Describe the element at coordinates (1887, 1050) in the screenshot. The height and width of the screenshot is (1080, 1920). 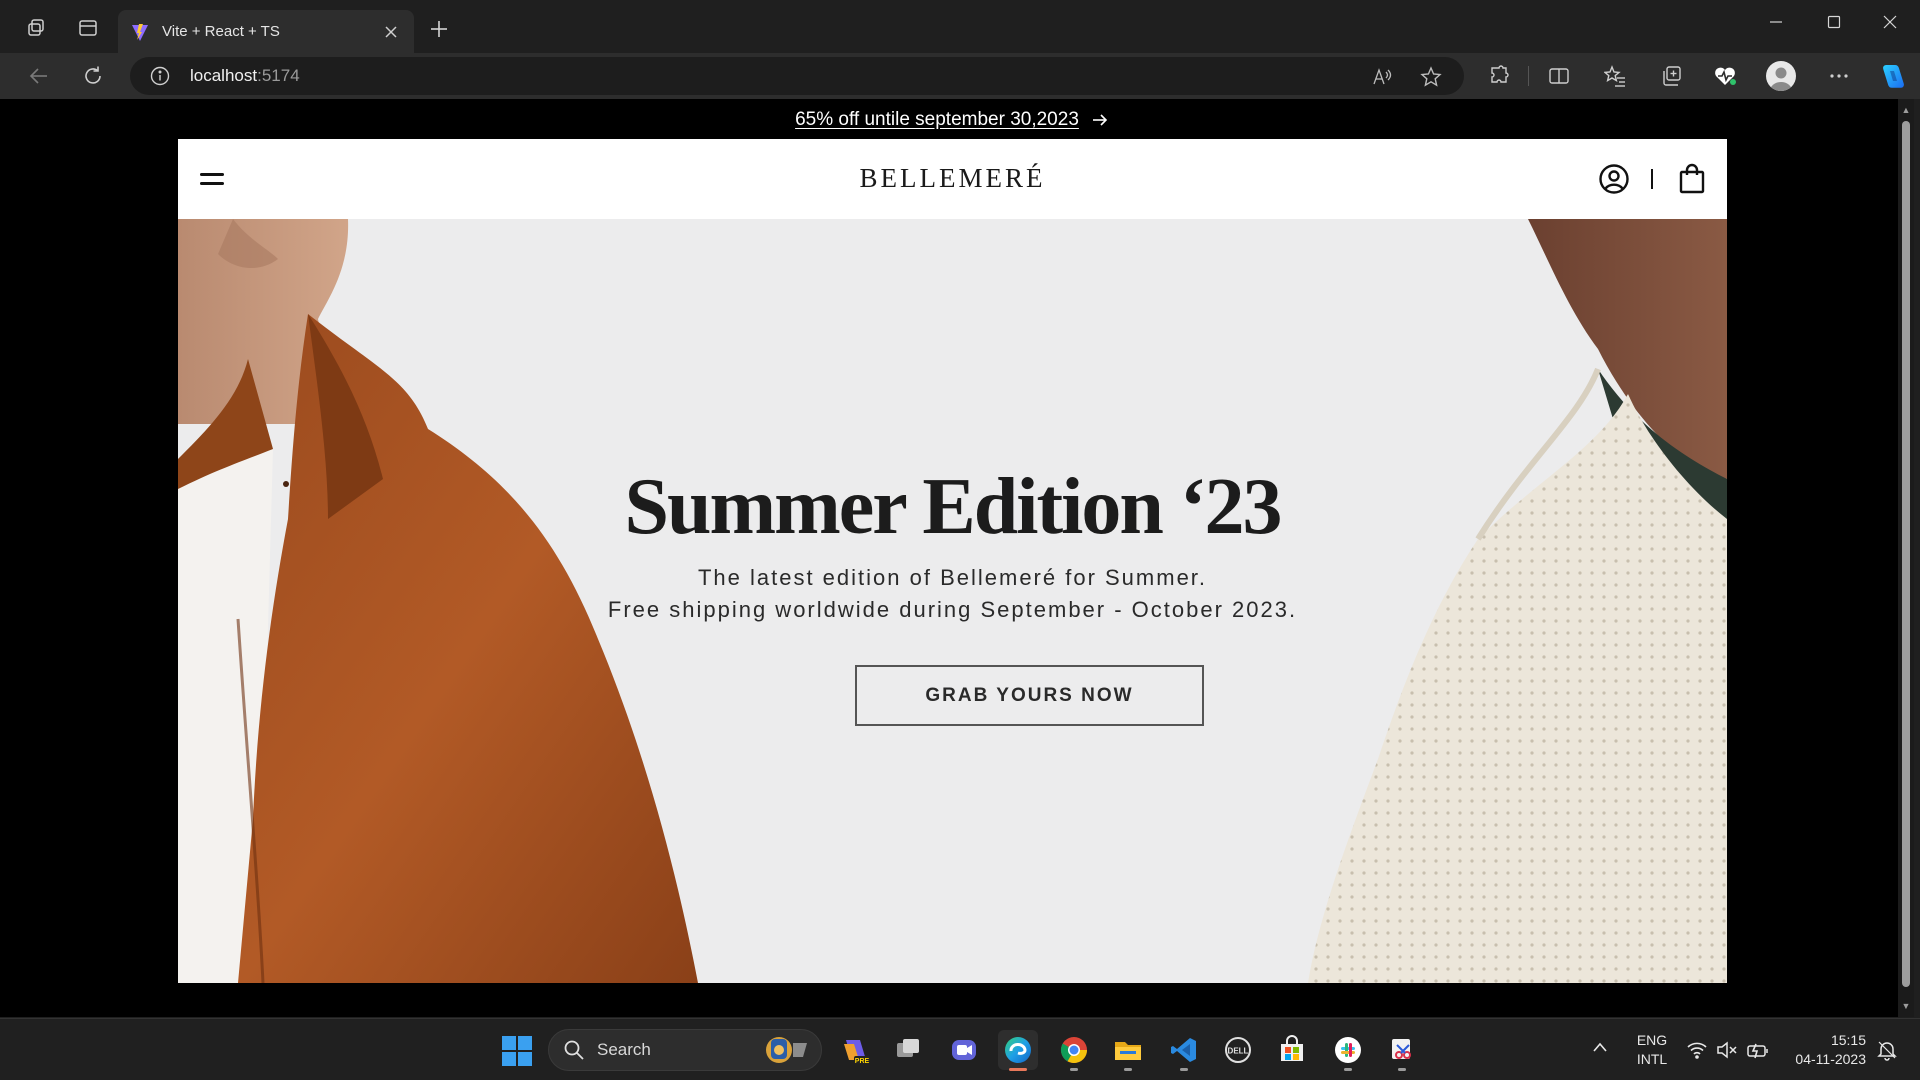
I see `notifications-bell-icon` at that location.